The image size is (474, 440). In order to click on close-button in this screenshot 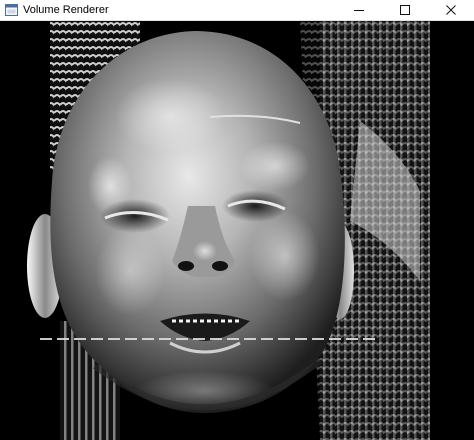, I will do `click(451, 10)`.